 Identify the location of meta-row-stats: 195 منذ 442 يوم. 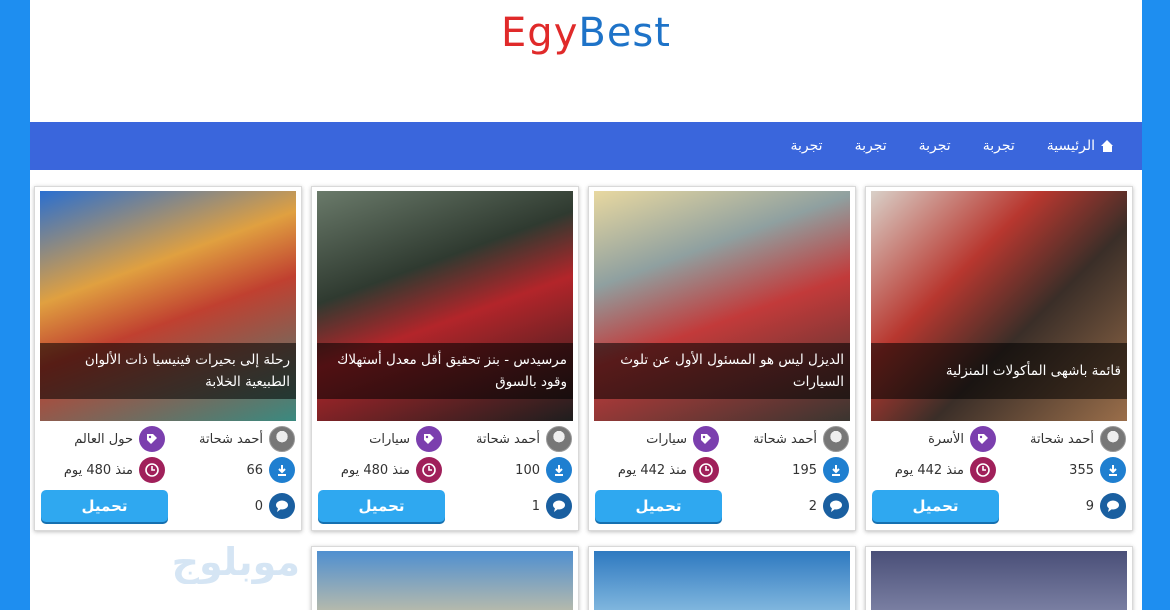
(722, 470).